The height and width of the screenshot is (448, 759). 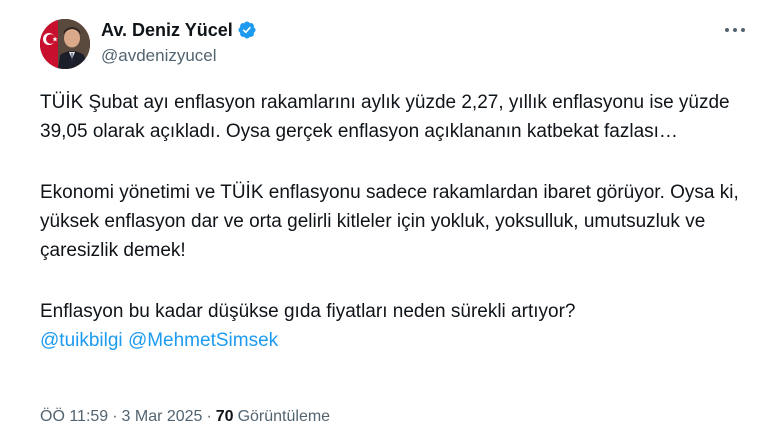 I want to click on author-handle: @avdenizyucel, so click(x=159, y=56).